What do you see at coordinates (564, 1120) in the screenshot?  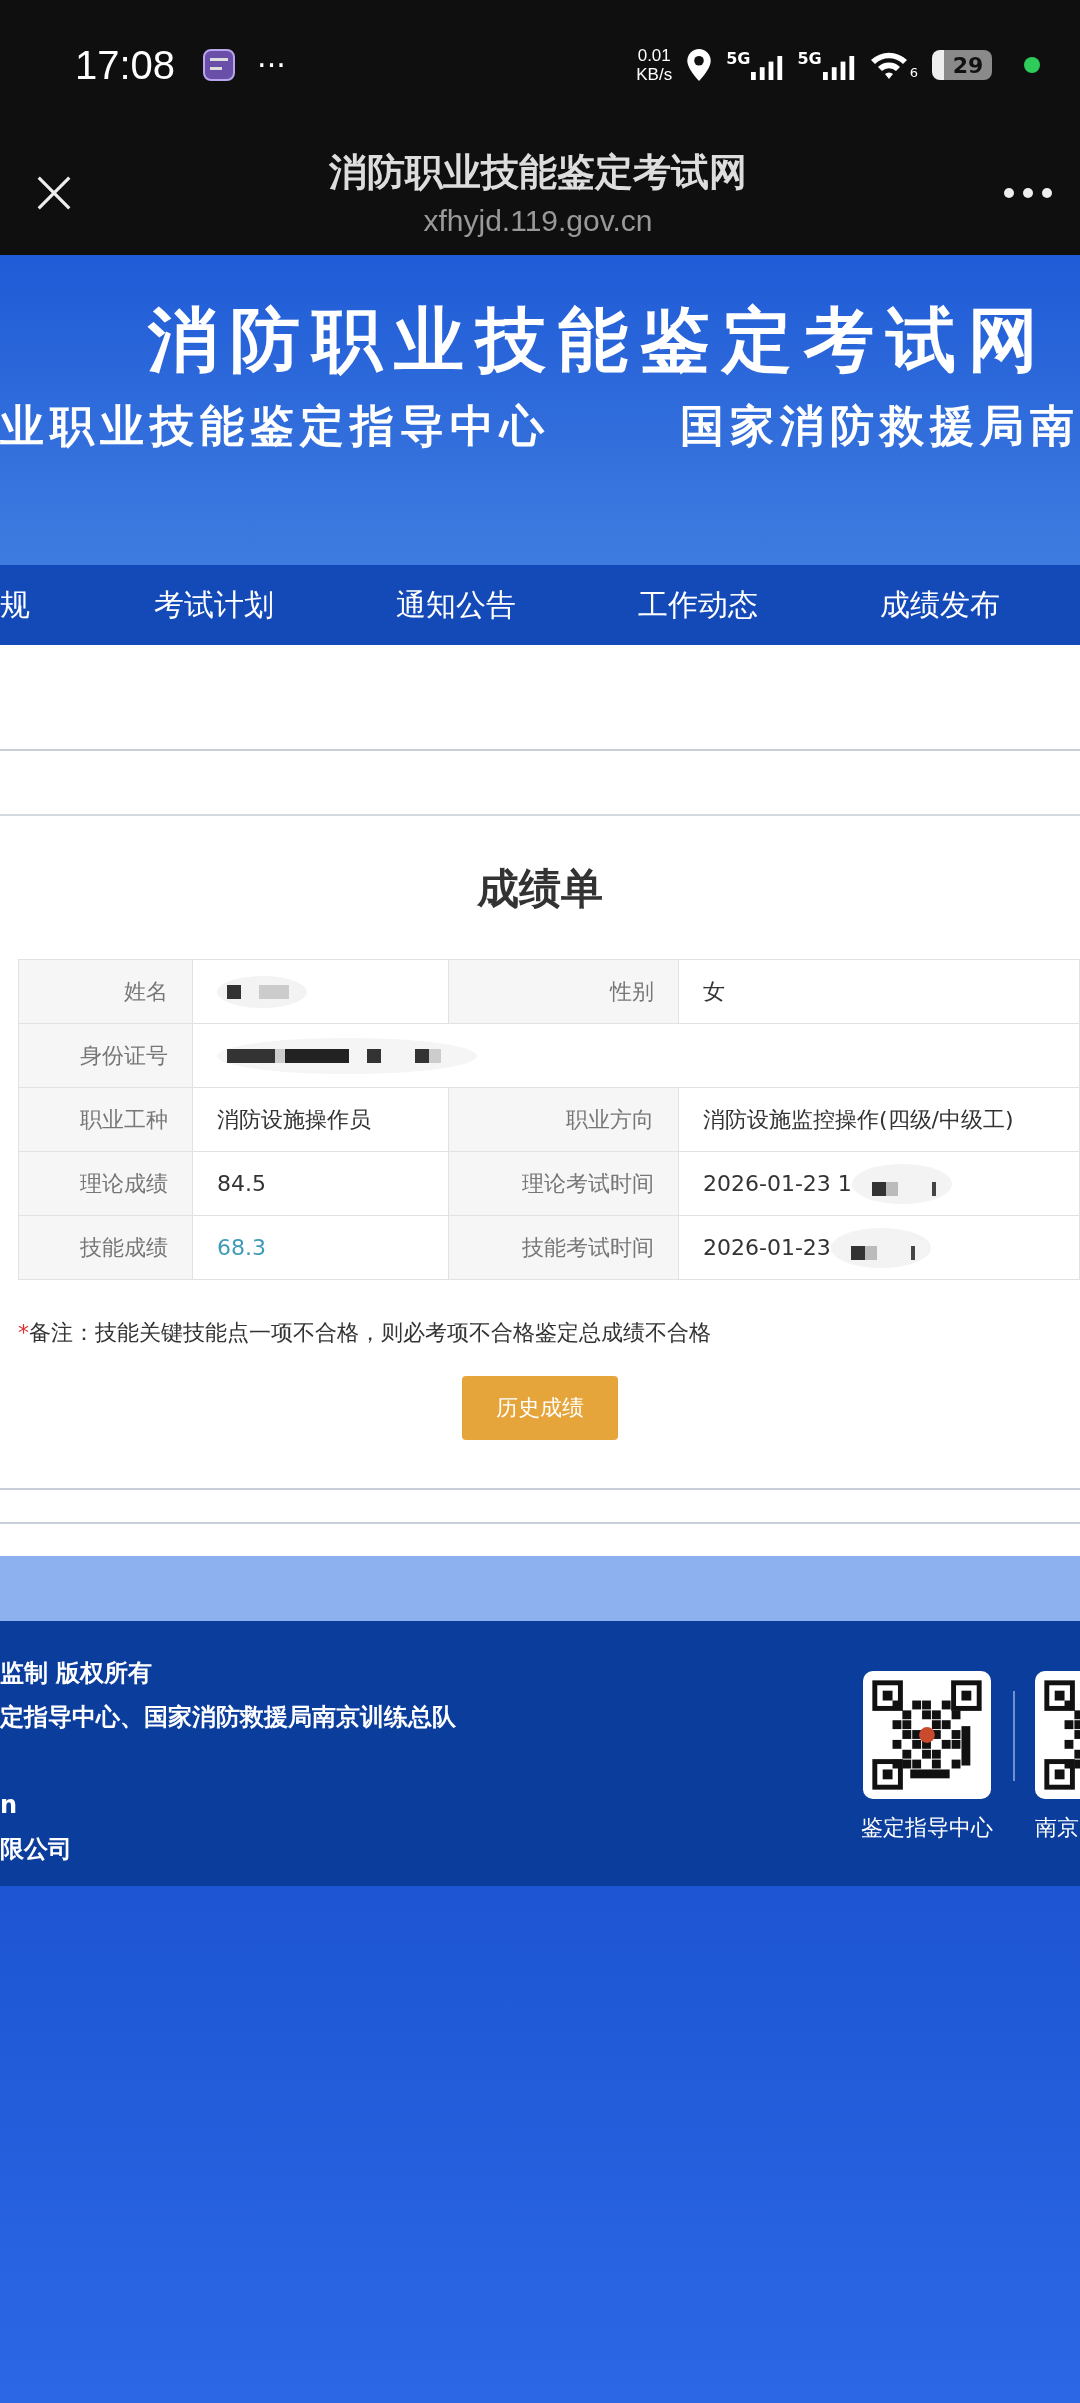 I see `field-label: 职业方向` at bounding box center [564, 1120].